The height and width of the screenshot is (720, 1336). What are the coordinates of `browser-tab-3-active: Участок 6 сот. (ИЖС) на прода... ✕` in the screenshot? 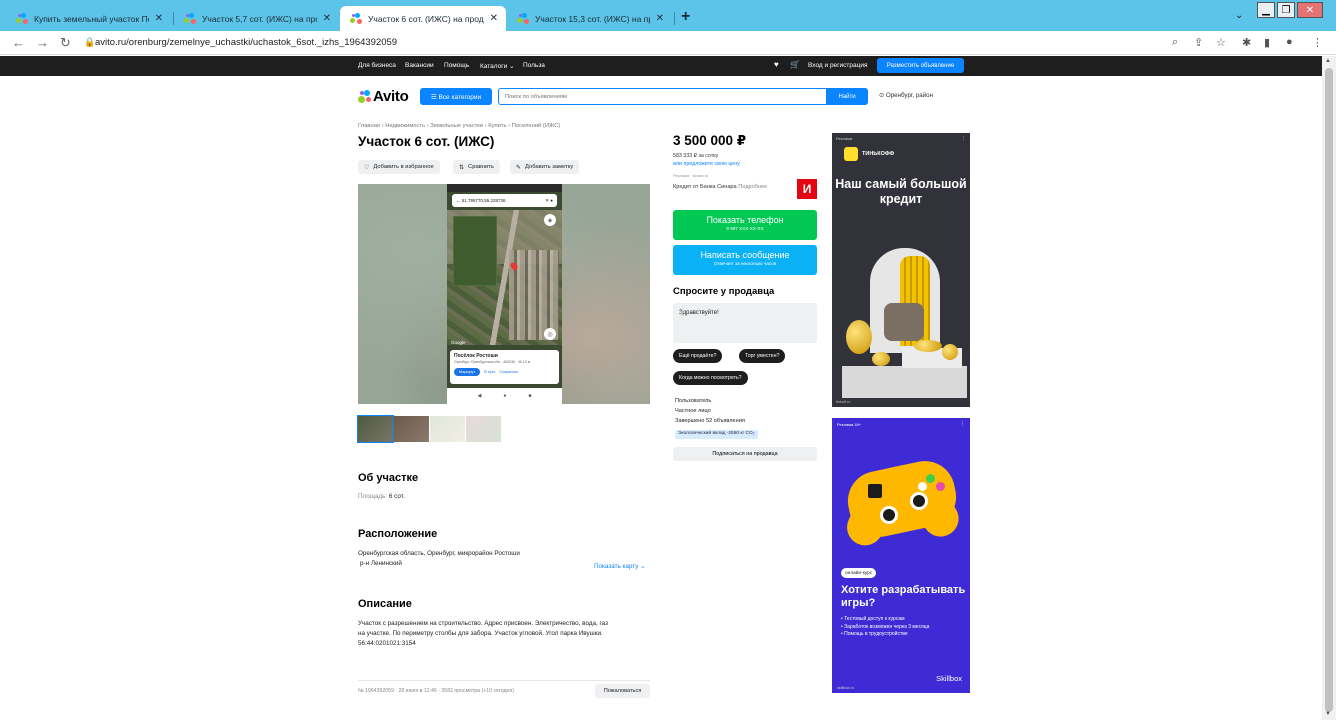 It's located at (423, 18).